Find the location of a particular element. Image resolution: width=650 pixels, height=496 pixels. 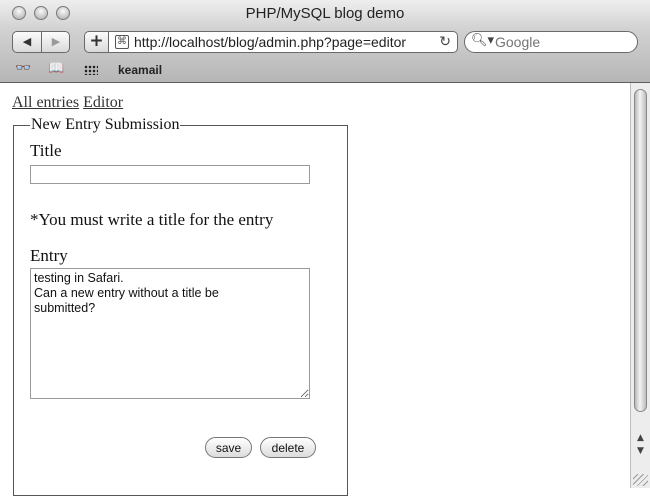

save-button: save is located at coordinates (228, 447).